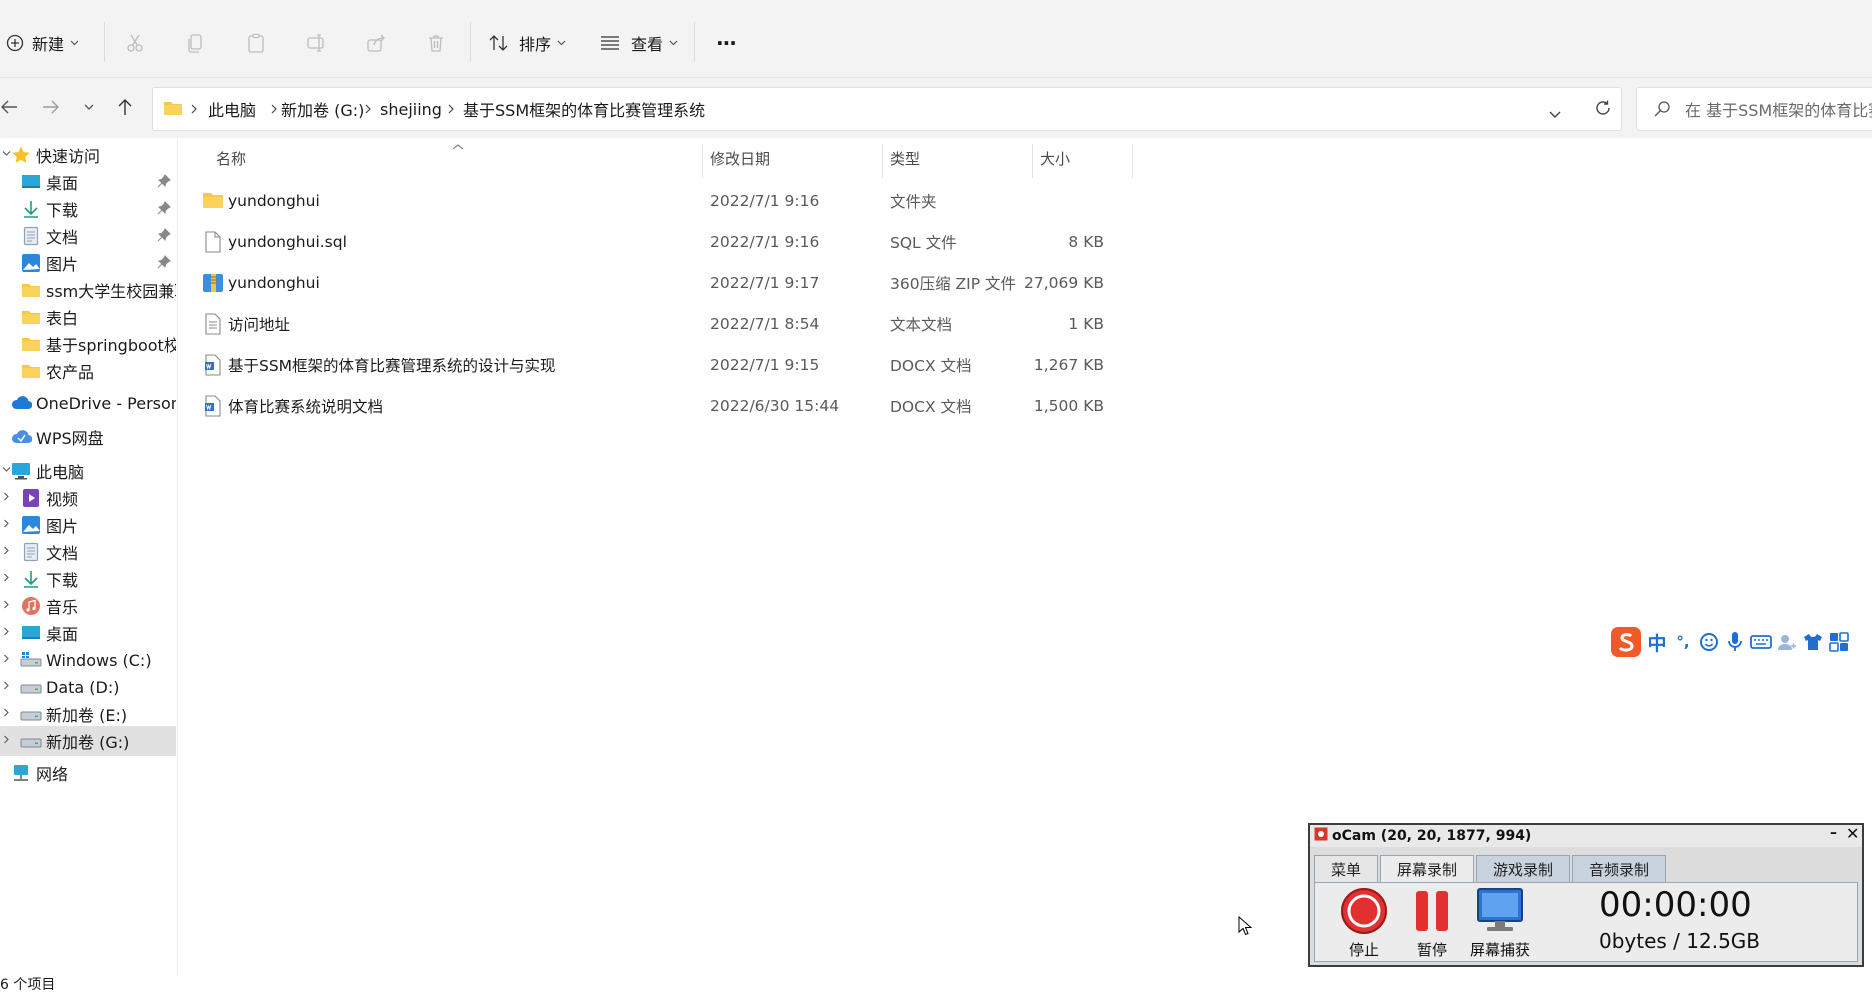 This screenshot has height=992, width=1872. I want to click on search-placeholder: 在 基于SSM框架的体育比赛, so click(1778, 110).